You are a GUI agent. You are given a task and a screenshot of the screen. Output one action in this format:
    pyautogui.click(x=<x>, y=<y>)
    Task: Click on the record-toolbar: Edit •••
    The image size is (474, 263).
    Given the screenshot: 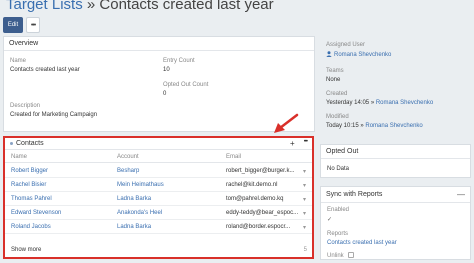 What is the action you would take?
    pyautogui.click(x=21, y=25)
    